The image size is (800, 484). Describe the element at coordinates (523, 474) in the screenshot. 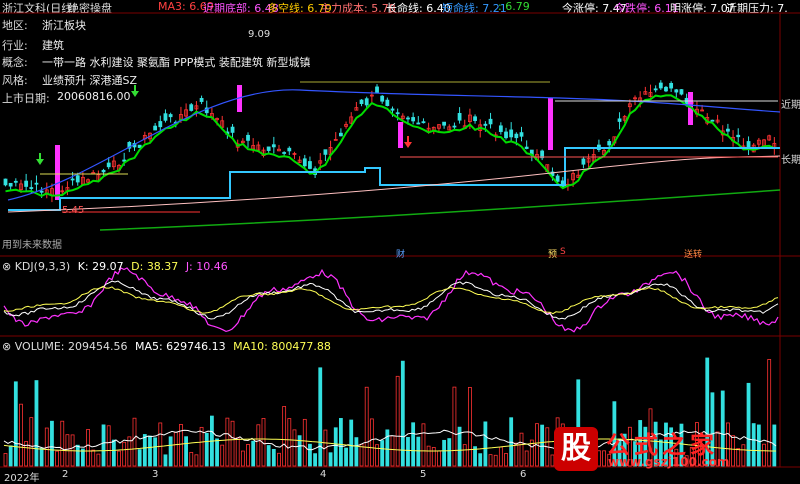

I see `xaxis-label-jun: 6` at that location.